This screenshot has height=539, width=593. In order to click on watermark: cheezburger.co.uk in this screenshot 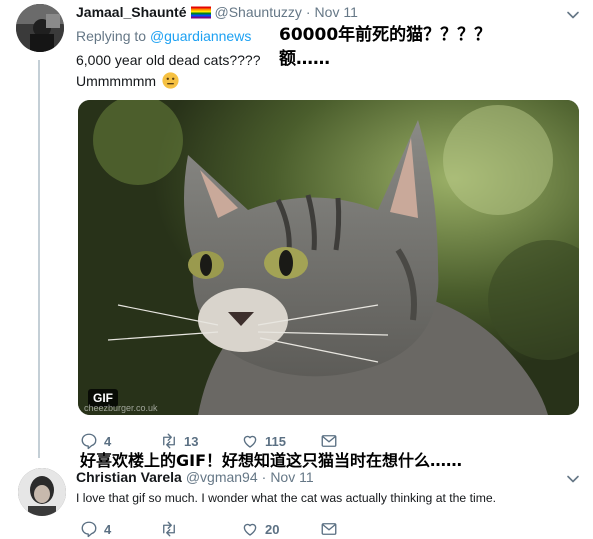, I will do `click(121, 408)`.